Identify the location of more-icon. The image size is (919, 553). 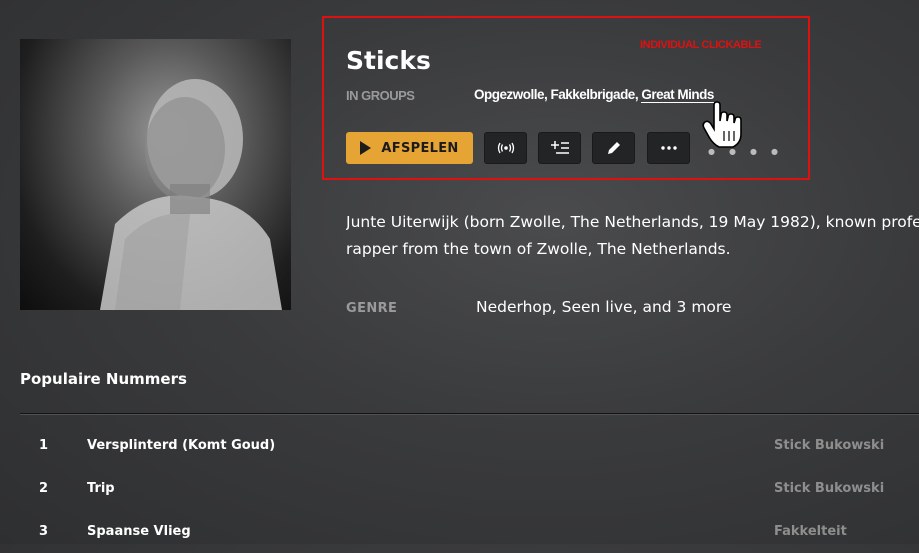
(668, 148).